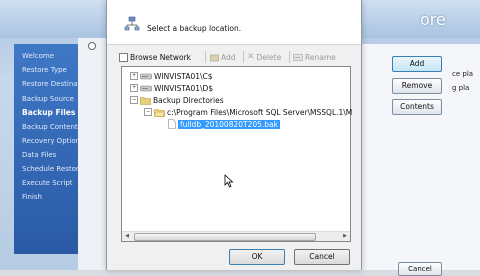 This screenshot has height=276, width=480. What do you see at coordinates (345, 236) in the screenshot?
I see `scroll-right-icon: ▶` at bounding box center [345, 236].